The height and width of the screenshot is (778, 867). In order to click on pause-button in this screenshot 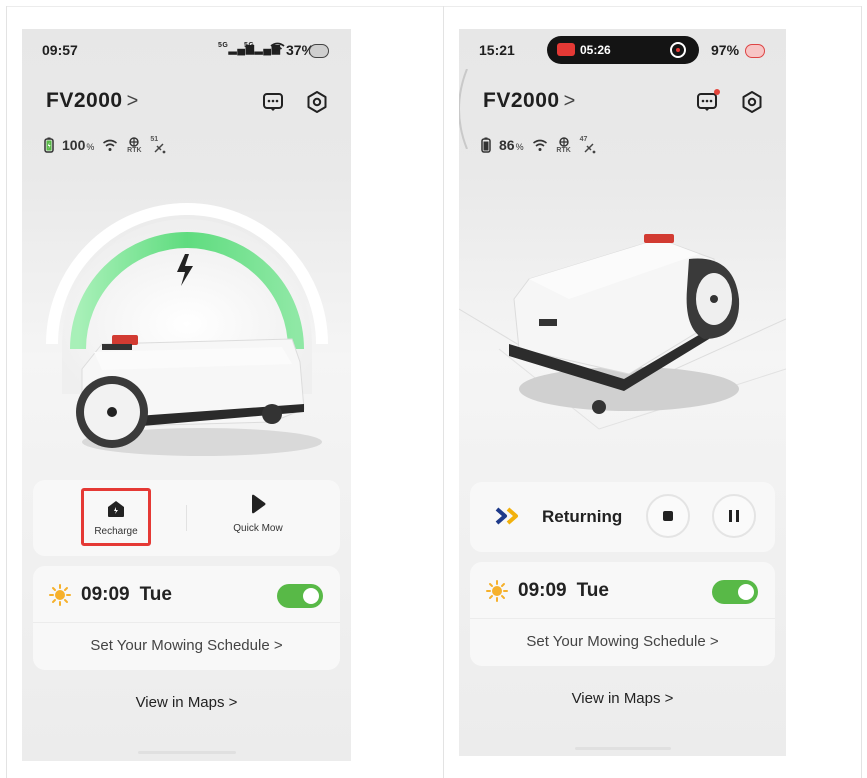, I will do `click(734, 516)`.